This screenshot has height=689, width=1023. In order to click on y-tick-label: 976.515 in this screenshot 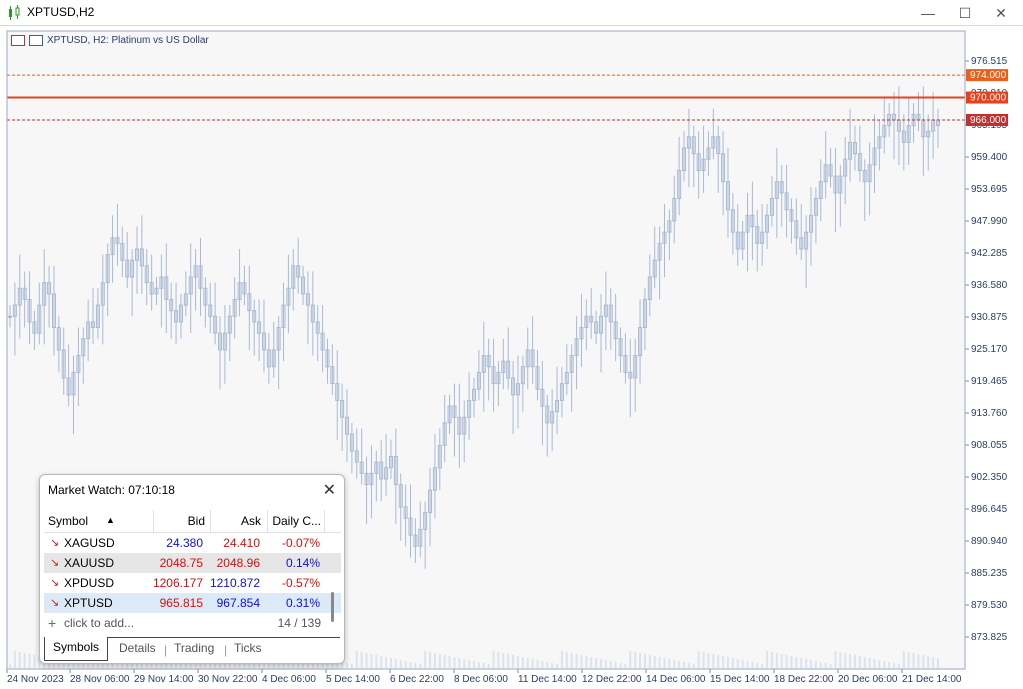, I will do `click(989, 61)`.